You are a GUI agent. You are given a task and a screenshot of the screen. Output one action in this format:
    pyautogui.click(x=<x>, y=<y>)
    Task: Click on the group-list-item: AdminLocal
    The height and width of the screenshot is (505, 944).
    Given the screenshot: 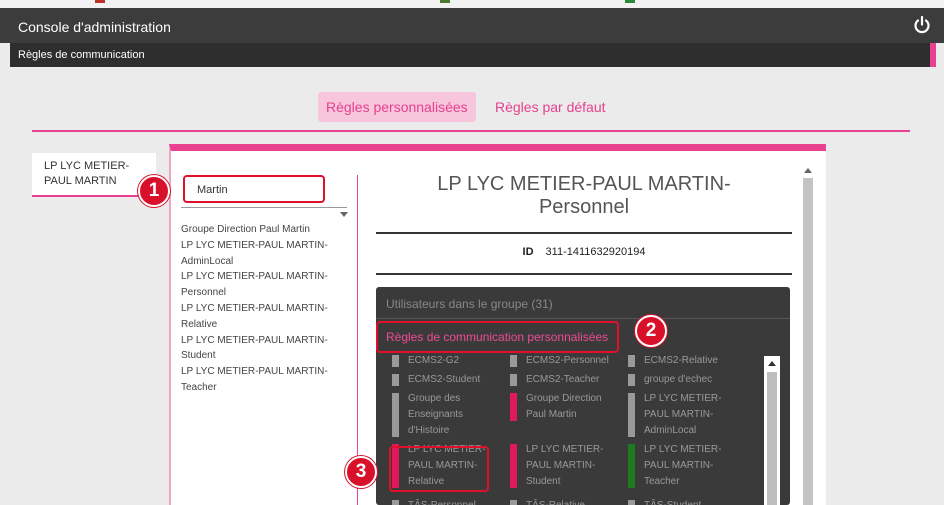 What is the action you would take?
    pyautogui.click(x=263, y=262)
    